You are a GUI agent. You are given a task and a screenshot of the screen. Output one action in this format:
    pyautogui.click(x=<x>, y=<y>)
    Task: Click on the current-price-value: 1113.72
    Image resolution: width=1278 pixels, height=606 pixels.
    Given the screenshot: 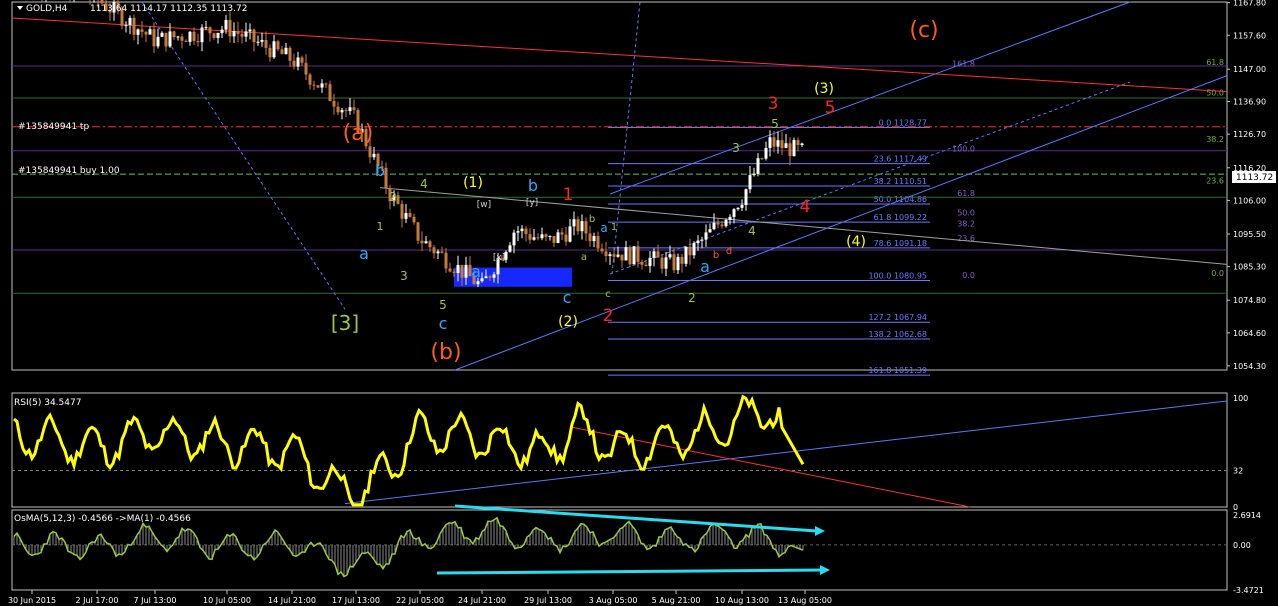 What is the action you would take?
    pyautogui.click(x=1254, y=178)
    